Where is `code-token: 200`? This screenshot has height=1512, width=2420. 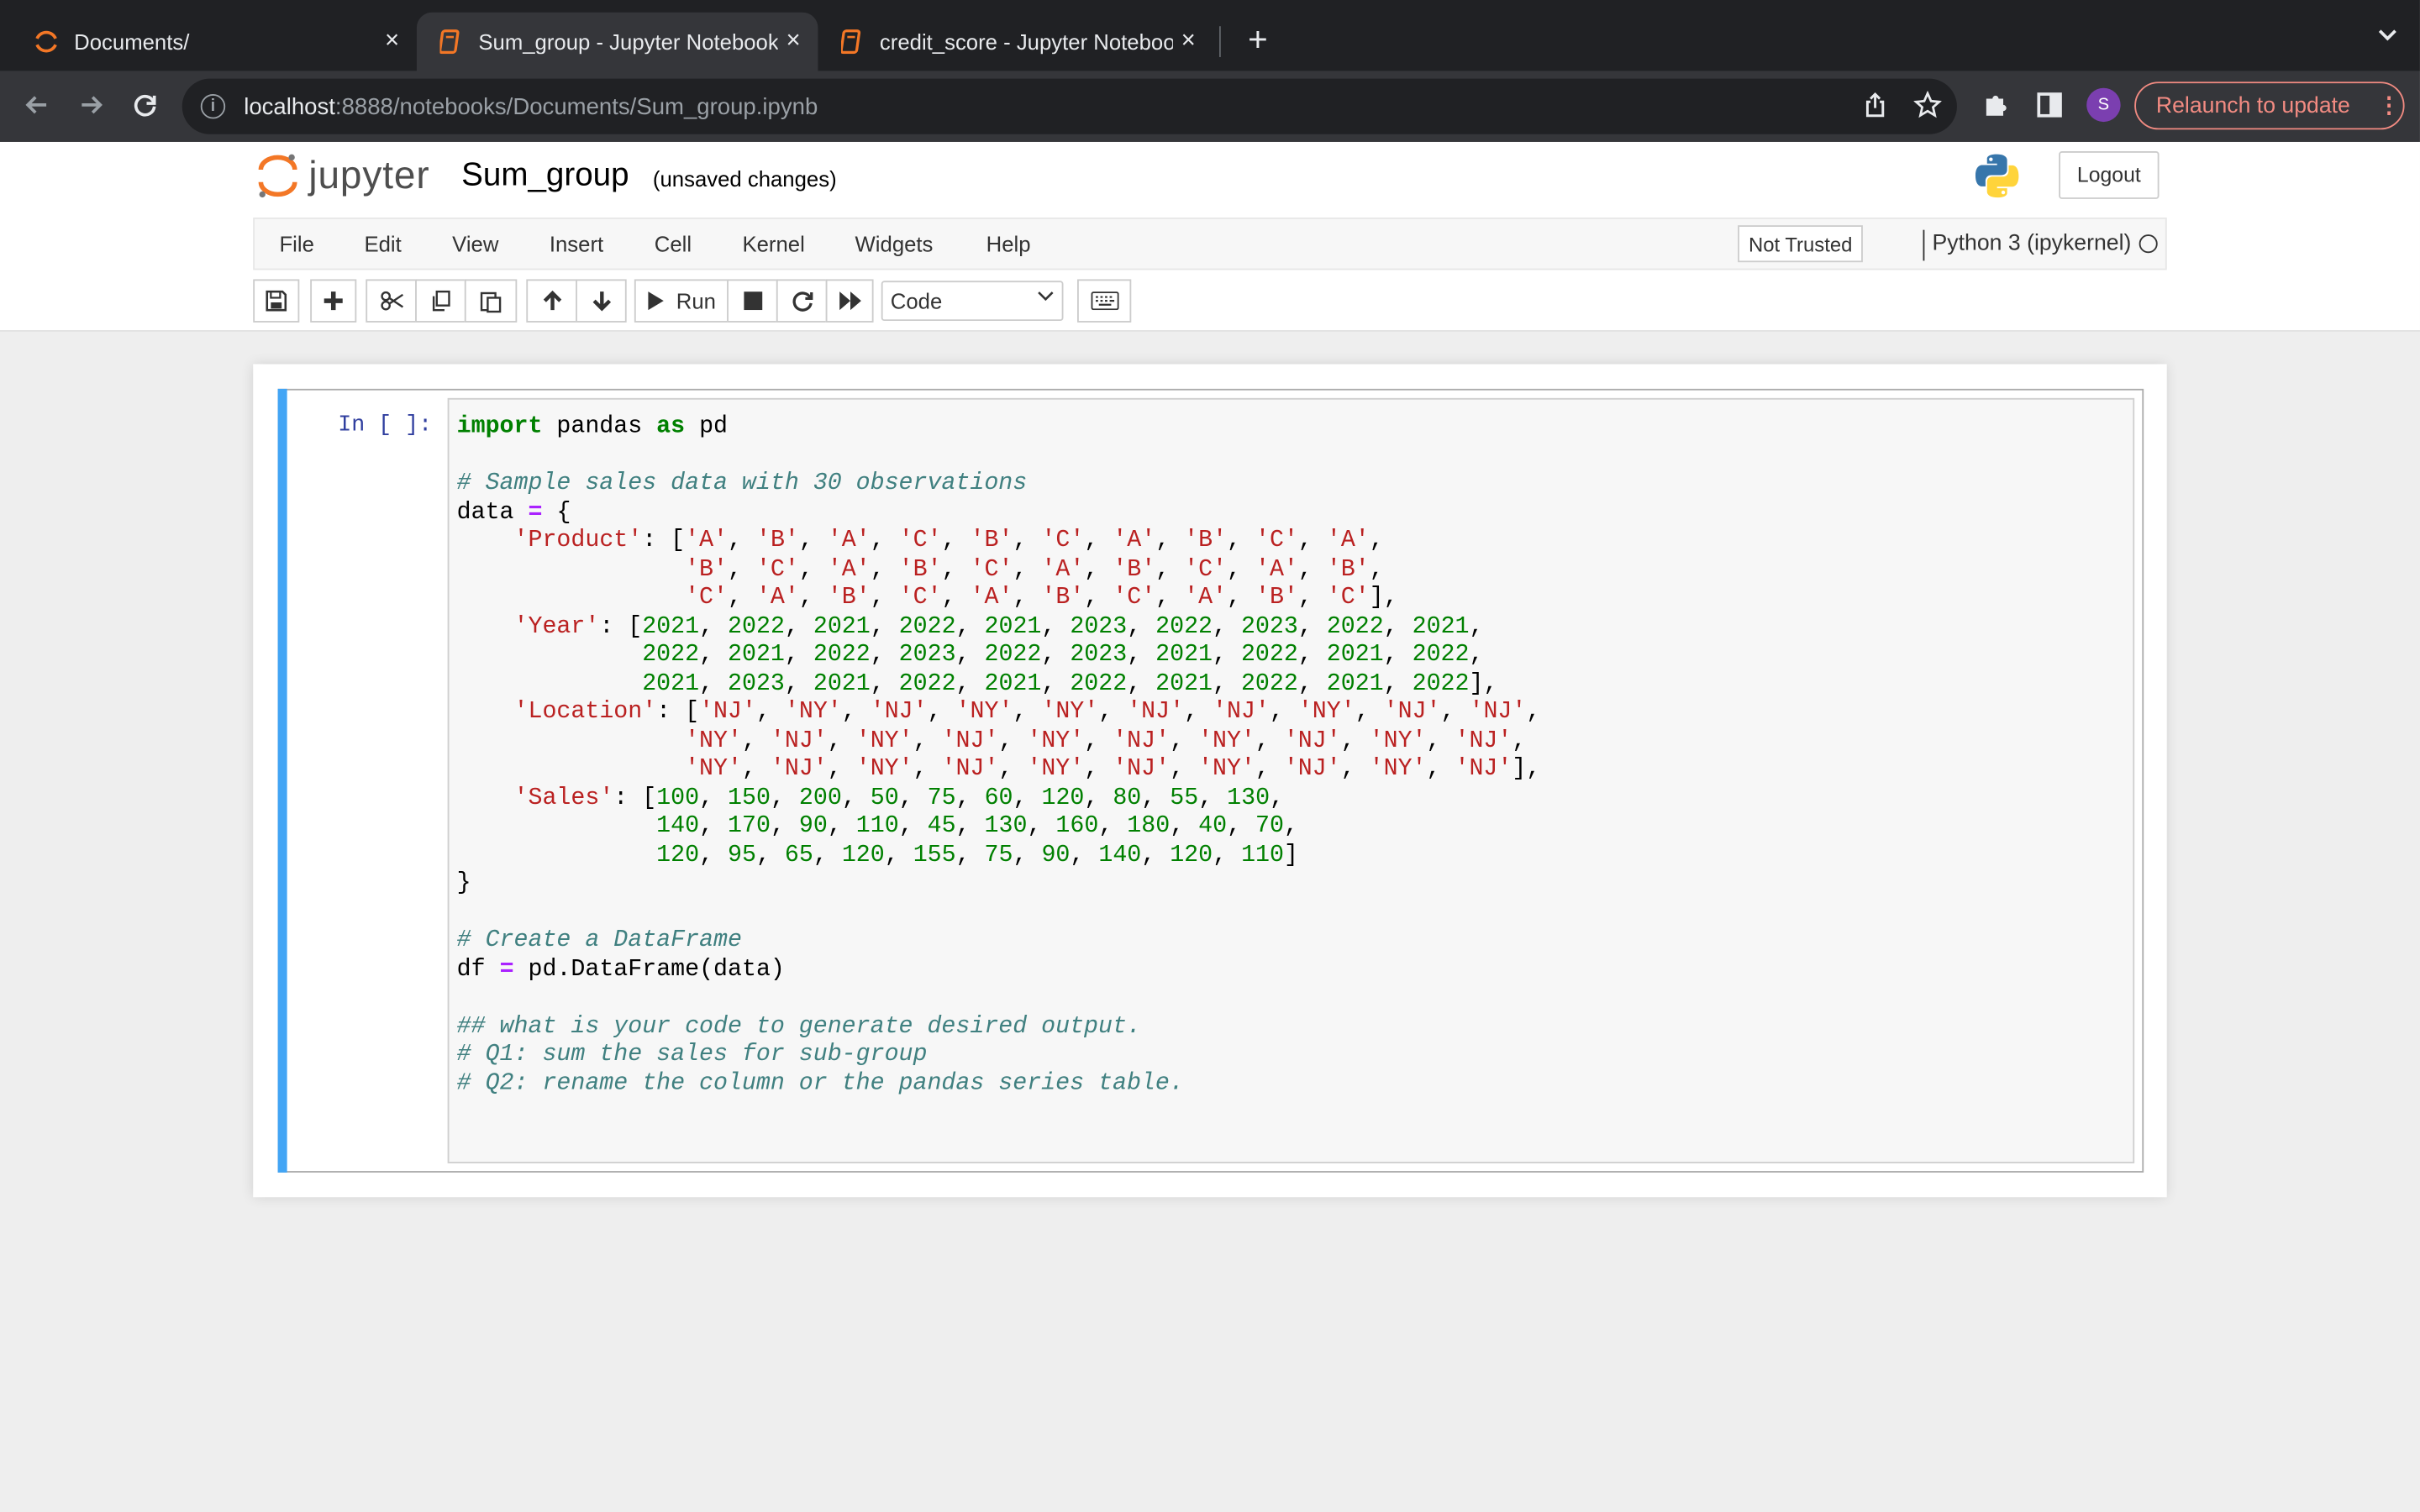 code-token: 200 is located at coordinates (820, 797).